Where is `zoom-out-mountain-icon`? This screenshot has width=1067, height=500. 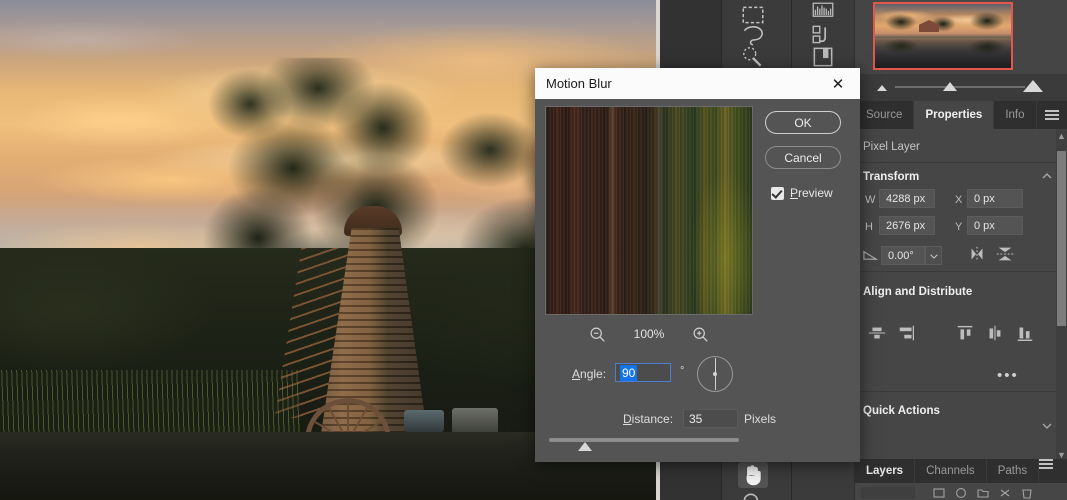 zoom-out-mountain-icon is located at coordinates (882, 88).